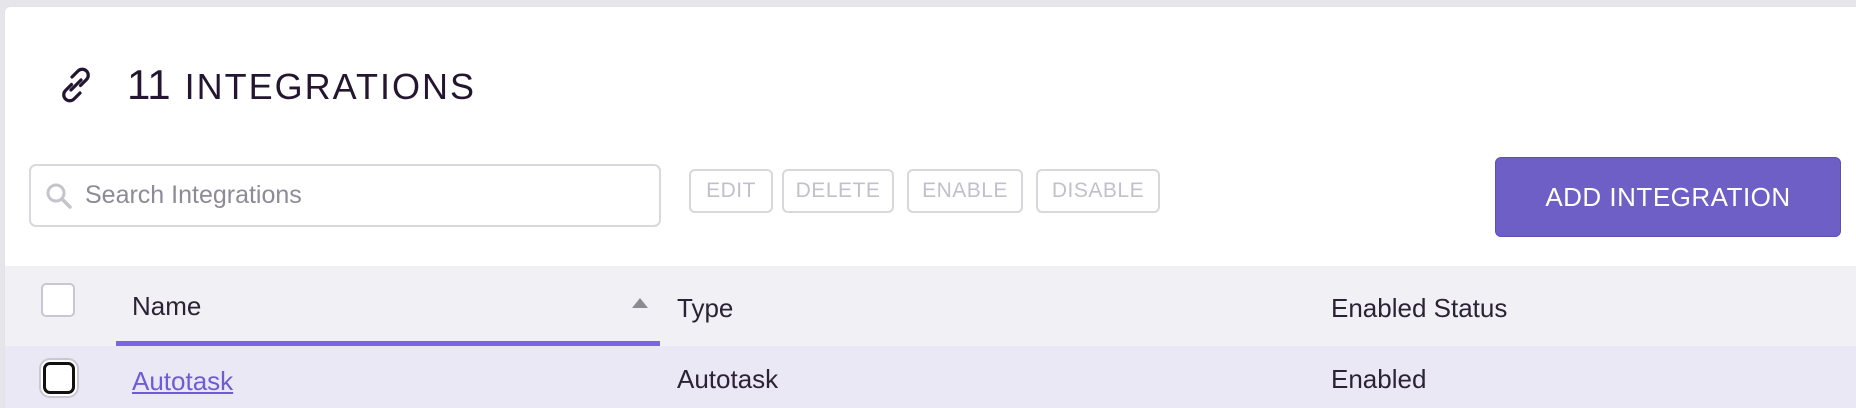 The height and width of the screenshot is (408, 1856). I want to click on column-header-name: Name, so click(388, 306).